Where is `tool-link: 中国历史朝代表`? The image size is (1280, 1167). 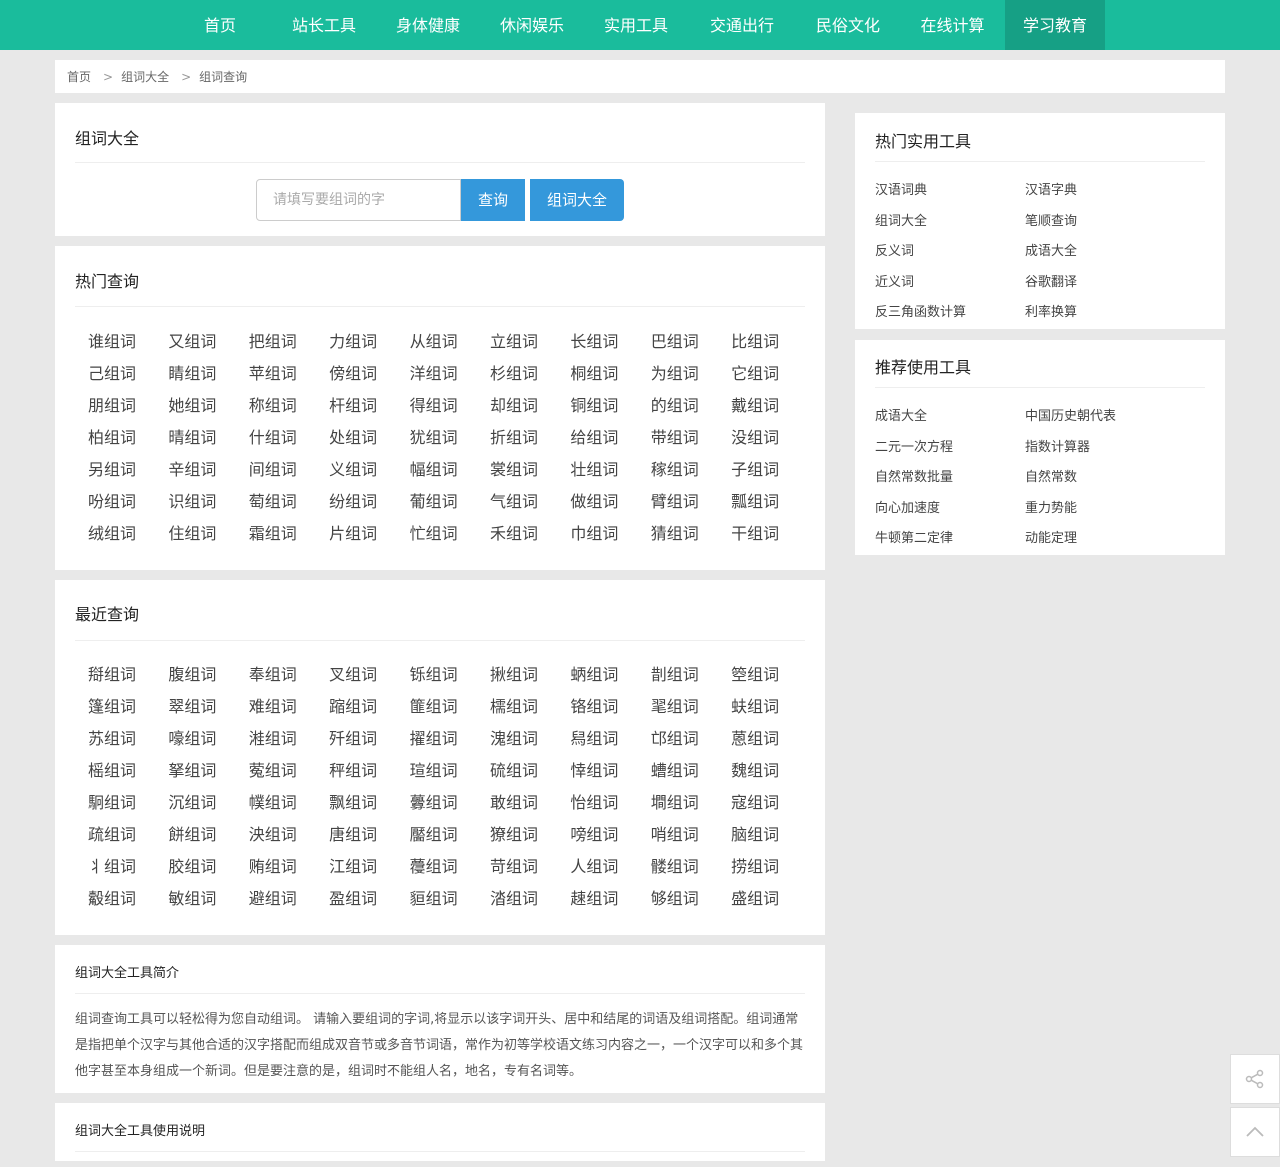 tool-link: 中国历史朝代表 is located at coordinates (1070, 414).